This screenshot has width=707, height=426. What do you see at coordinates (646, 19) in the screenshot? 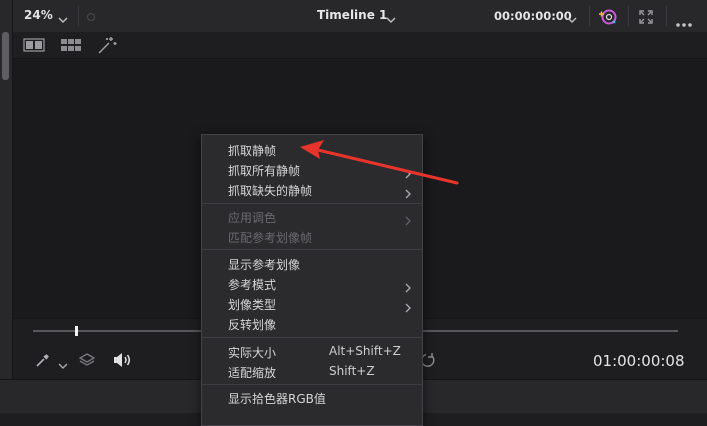
I see `fullscreen-icon` at bounding box center [646, 19].